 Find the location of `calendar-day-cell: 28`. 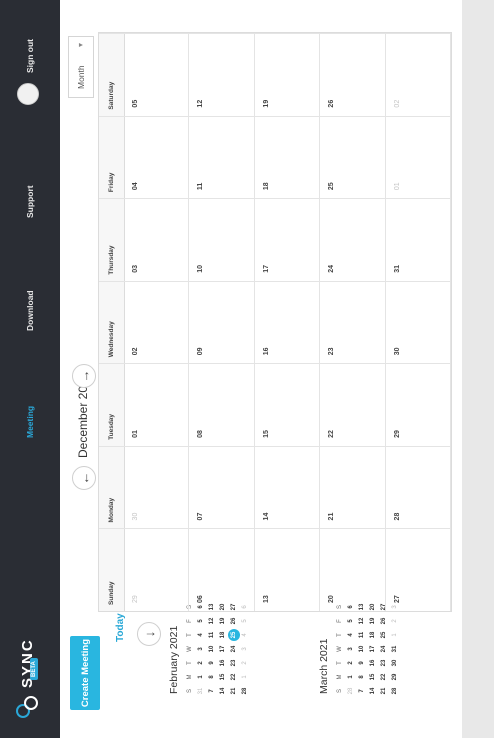

calendar-day-cell: 28 is located at coordinates (418, 487).